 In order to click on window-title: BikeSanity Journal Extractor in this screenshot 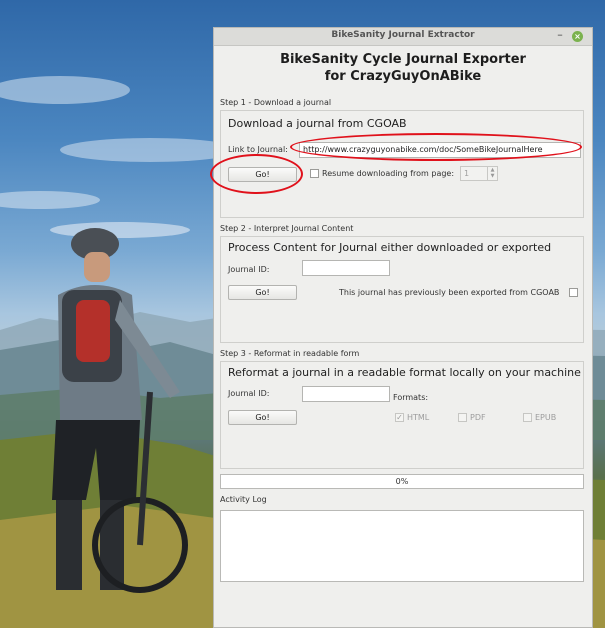, I will do `click(403, 35)`.